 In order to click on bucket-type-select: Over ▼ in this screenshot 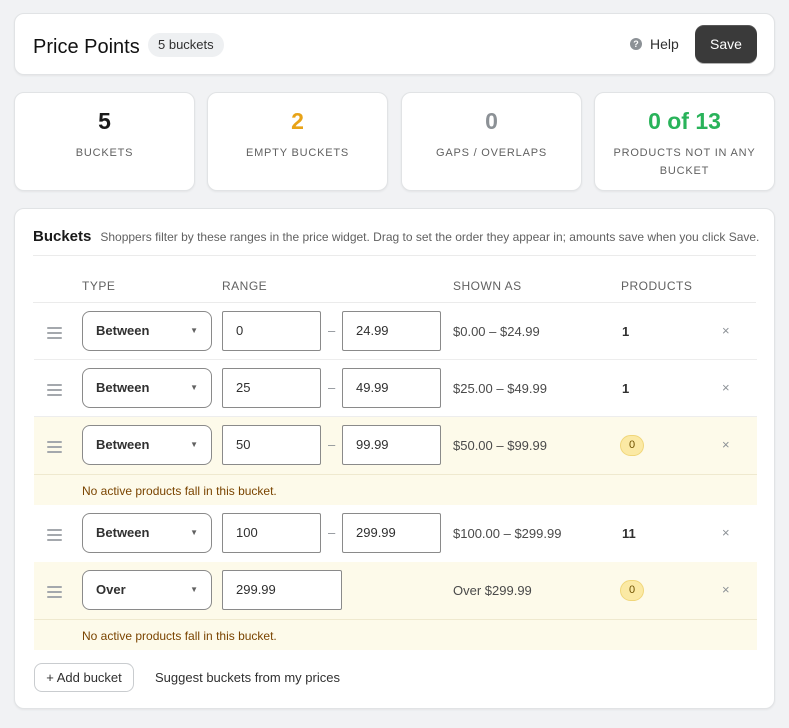, I will do `click(147, 590)`.